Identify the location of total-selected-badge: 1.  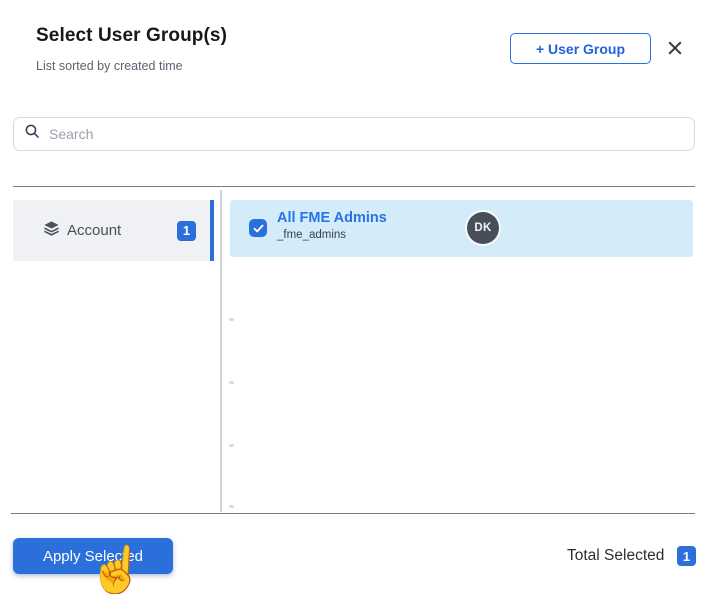
(686, 556).